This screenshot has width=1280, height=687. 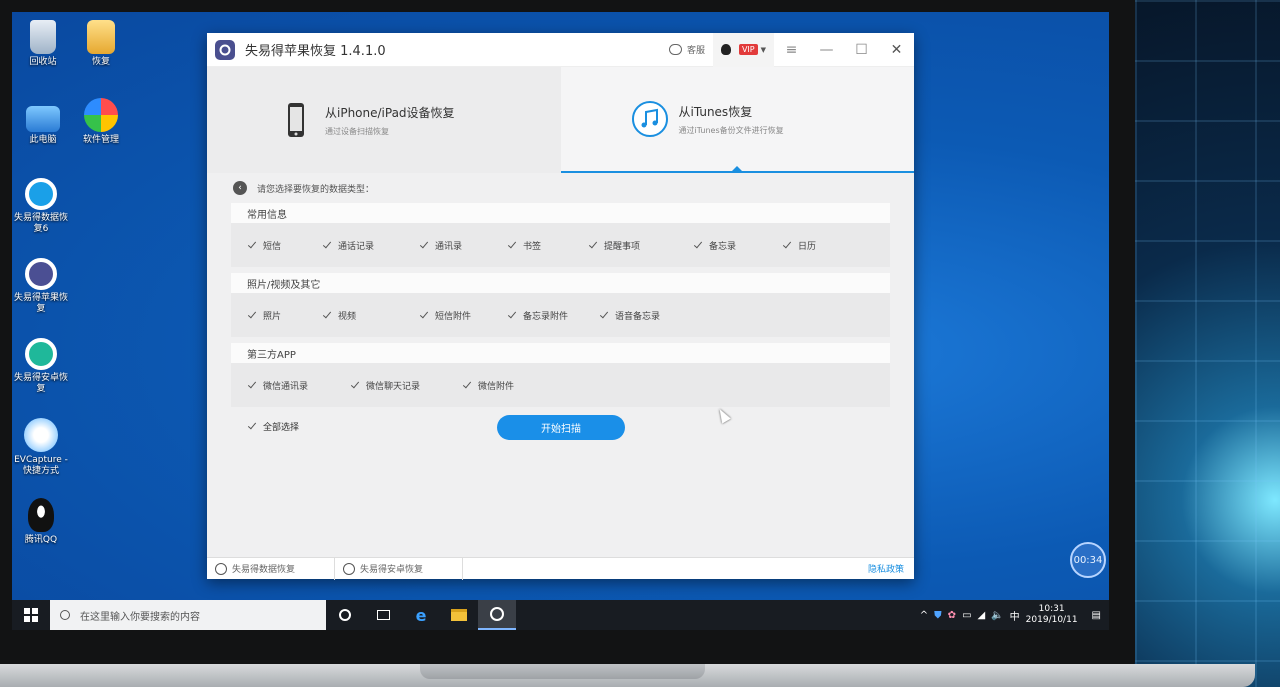 I want to click on desktop-icon-folder: 恢复, so click(x=101, y=44).